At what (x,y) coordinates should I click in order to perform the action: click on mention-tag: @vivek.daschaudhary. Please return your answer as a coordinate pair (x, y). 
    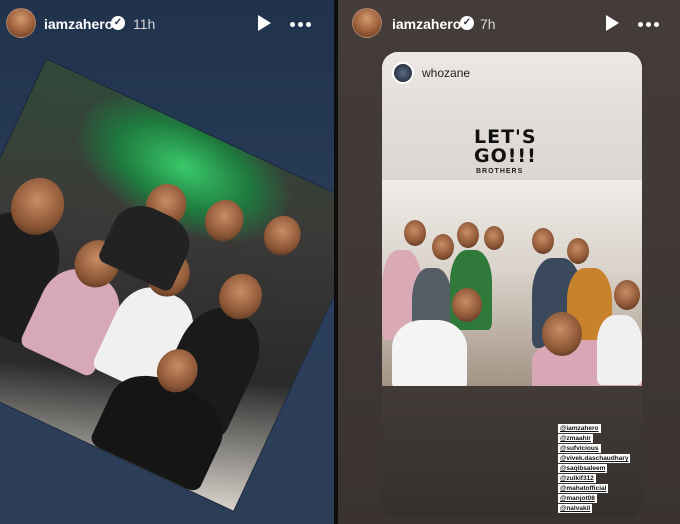
    Looking at the image, I should click on (594, 458).